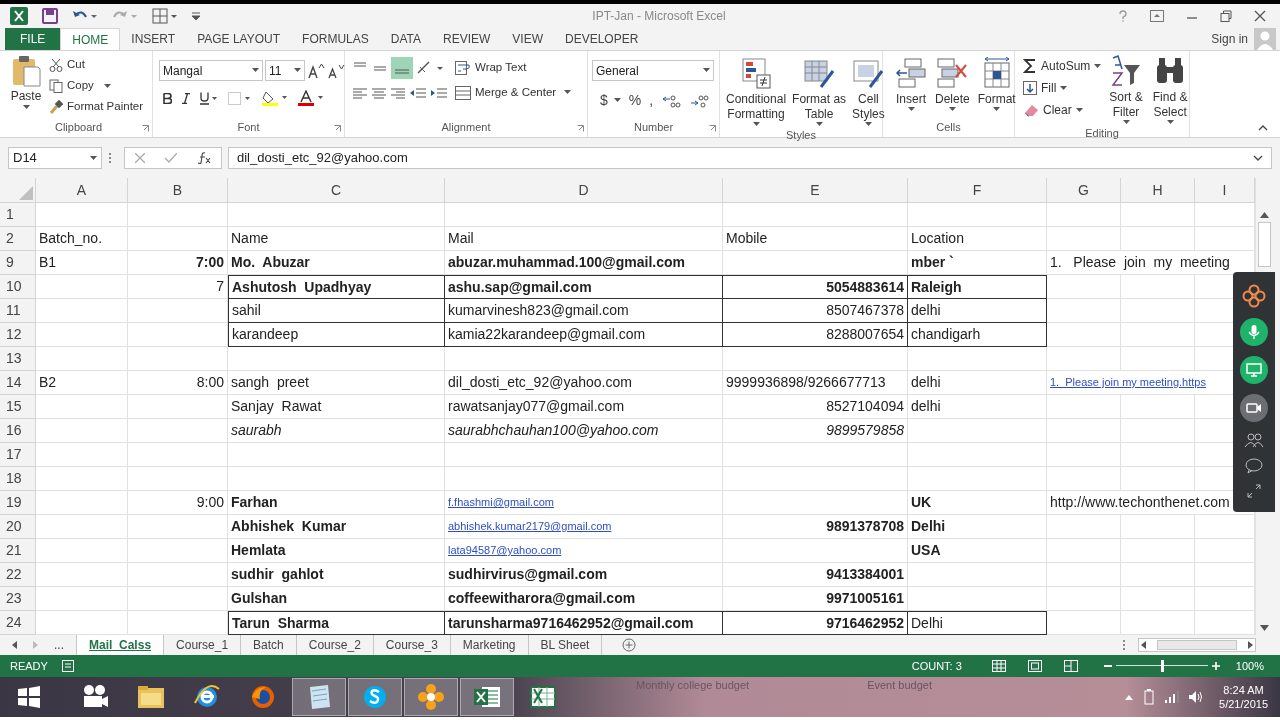  What do you see at coordinates (1260, 16) in the screenshot?
I see `close-icon` at bounding box center [1260, 16].